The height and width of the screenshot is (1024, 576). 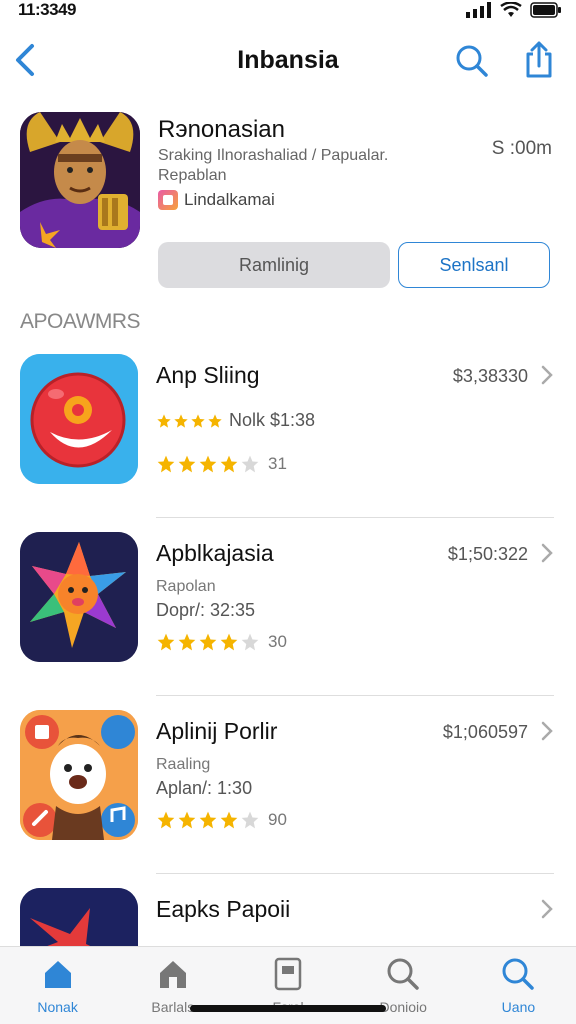 I want to click on tab-search: Donioio, so click(x=403, y=985).